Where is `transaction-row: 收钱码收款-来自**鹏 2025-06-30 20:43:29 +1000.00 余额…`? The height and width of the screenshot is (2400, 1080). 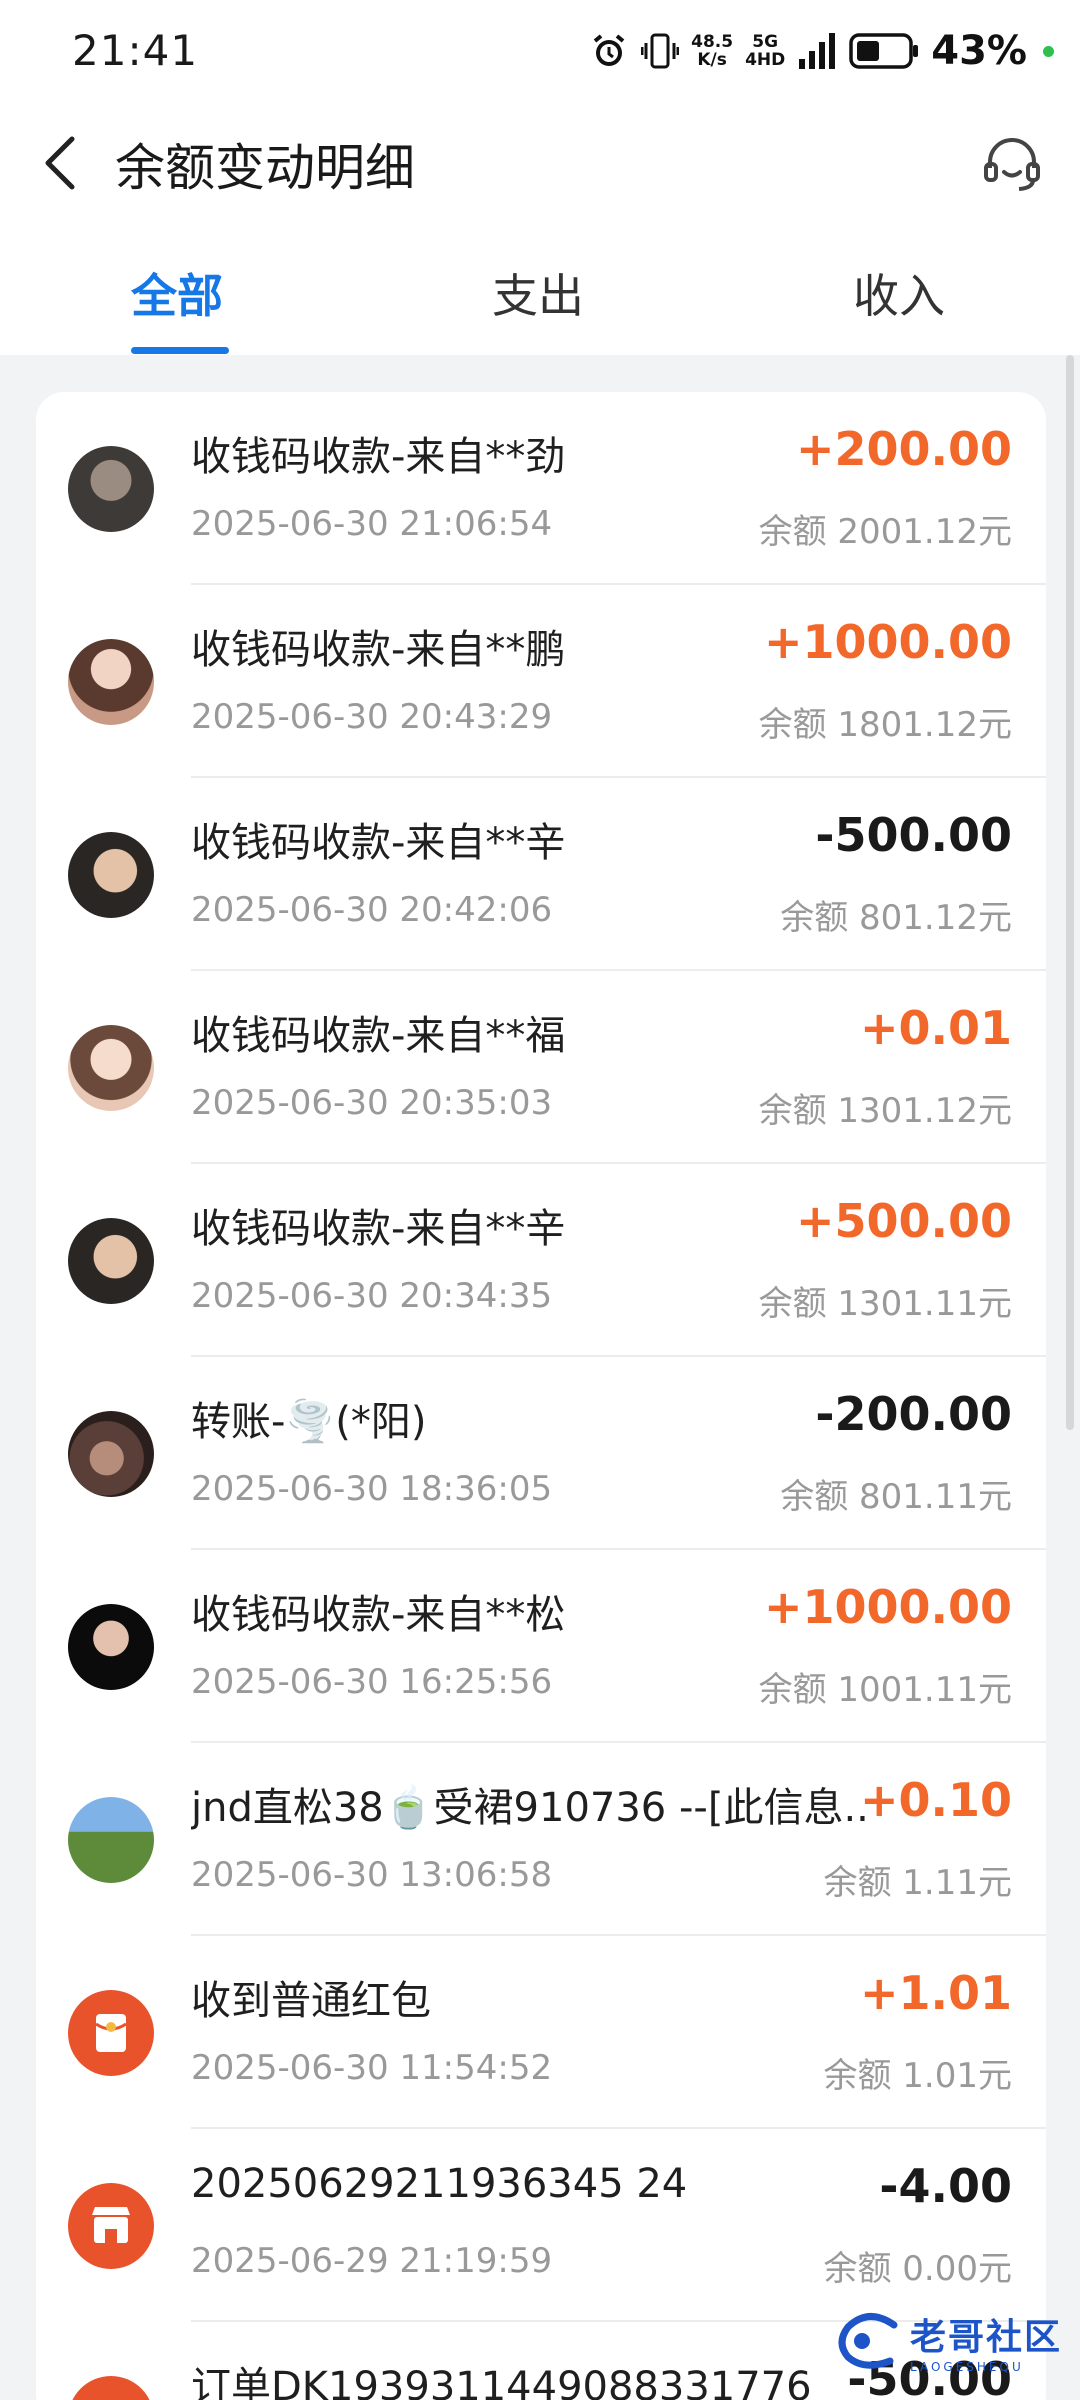
transaction-row: 收钱码收款-来自**鹏 2025-06-30 20:43:29 +1000.00 余额… is located at coordinates (541, 681).